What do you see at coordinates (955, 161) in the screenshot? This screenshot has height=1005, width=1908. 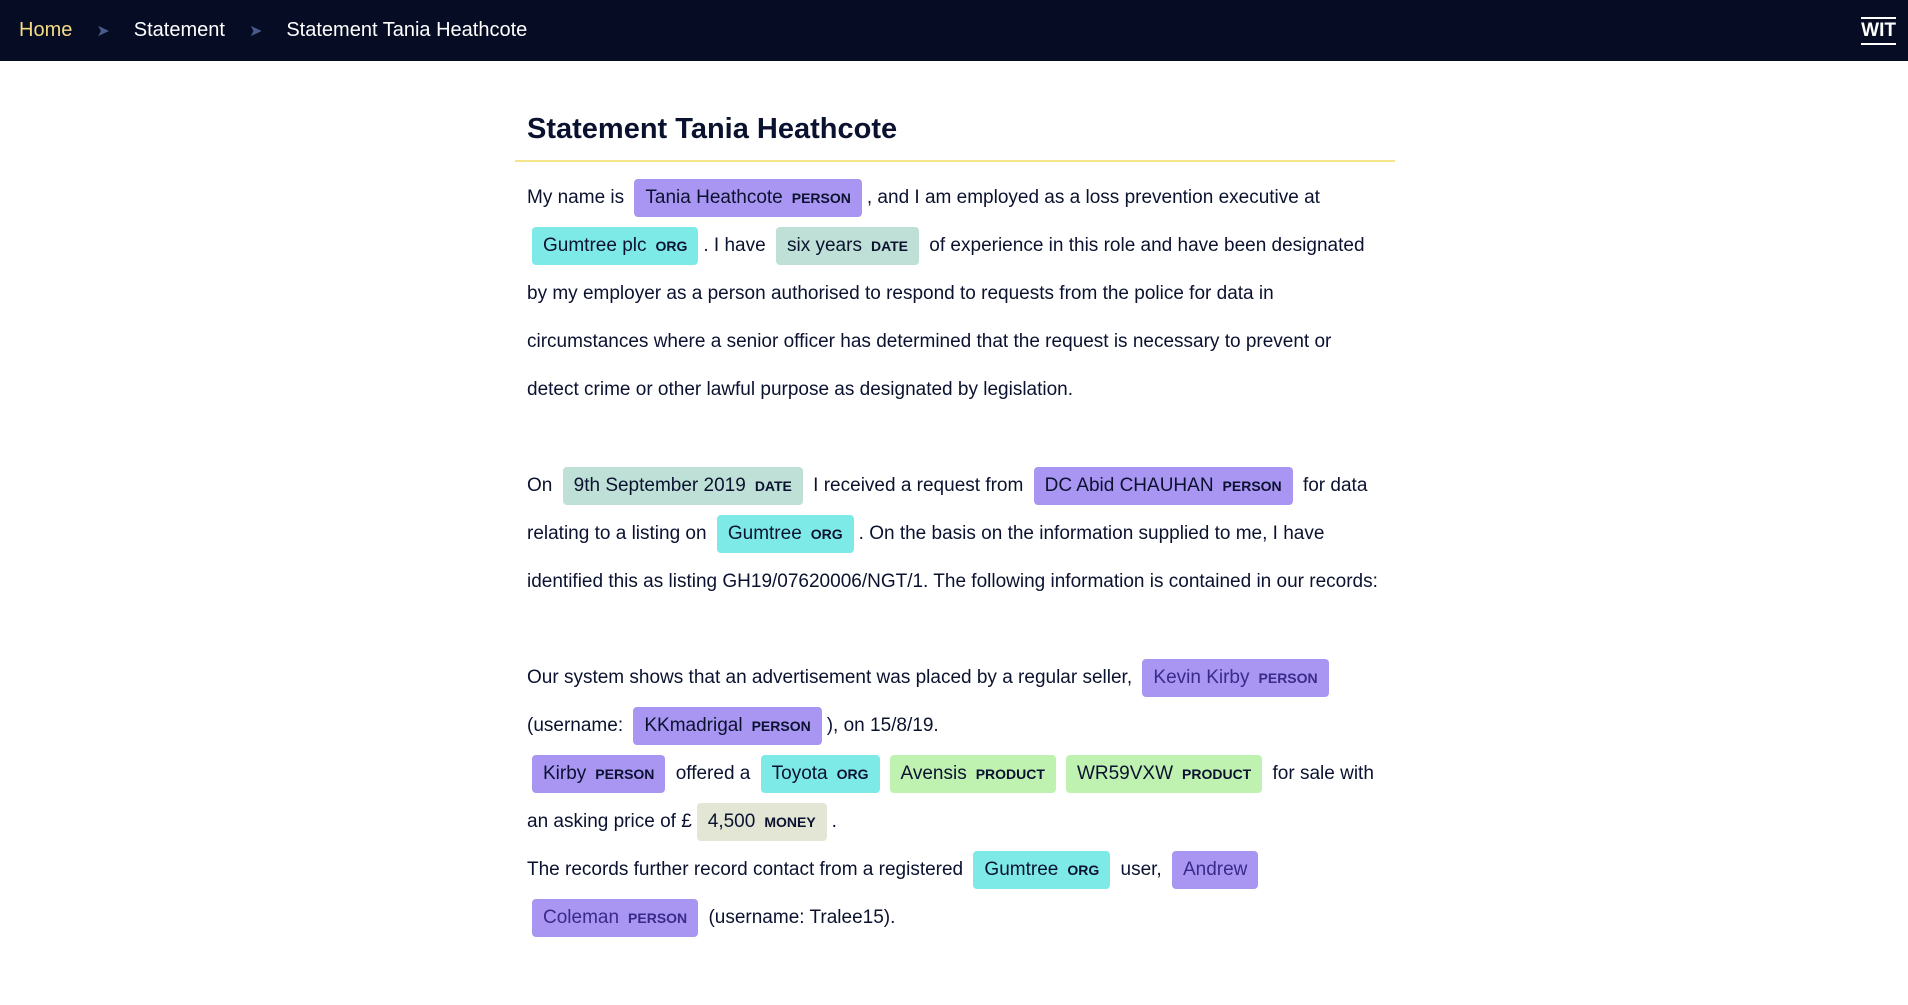 I see `title-divider` at bounding box center [955, 161].